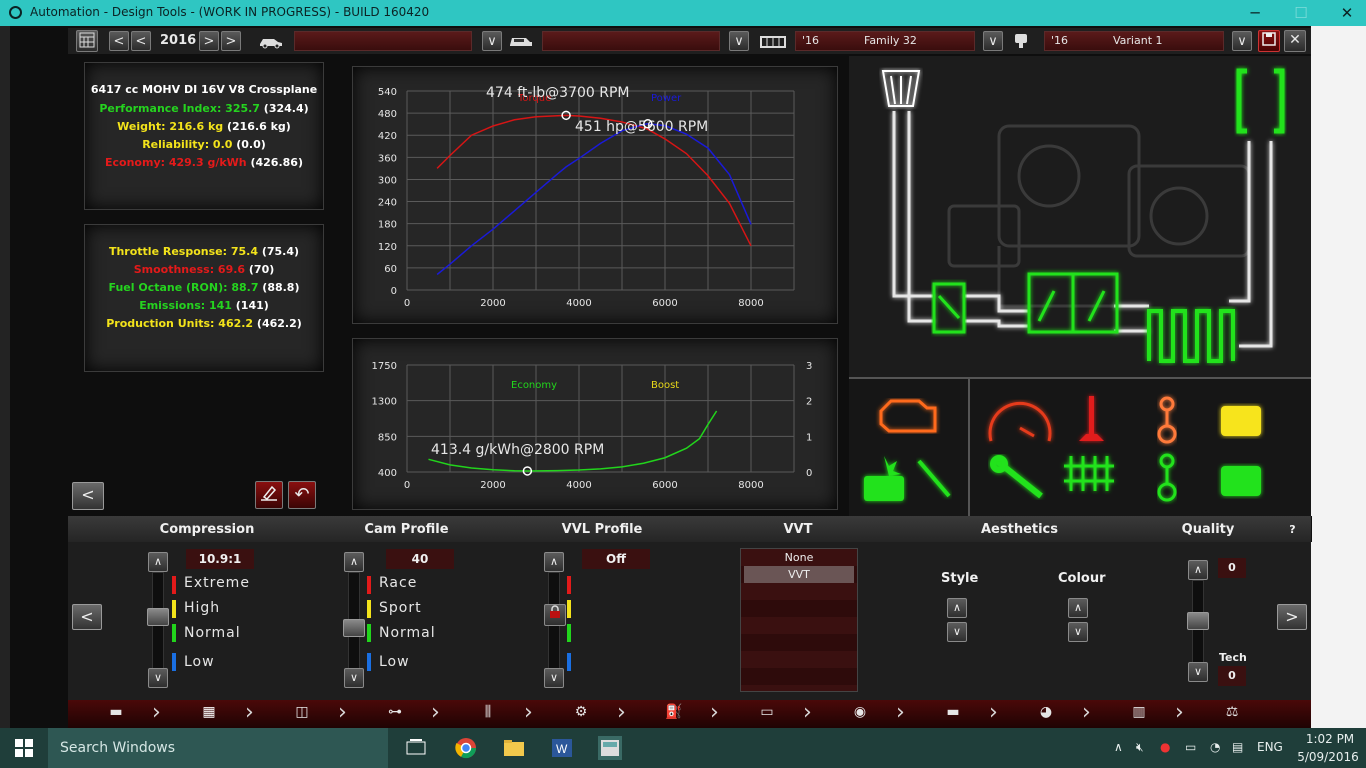  I want to click on quality-slider-thumb, so click(1198, 621).